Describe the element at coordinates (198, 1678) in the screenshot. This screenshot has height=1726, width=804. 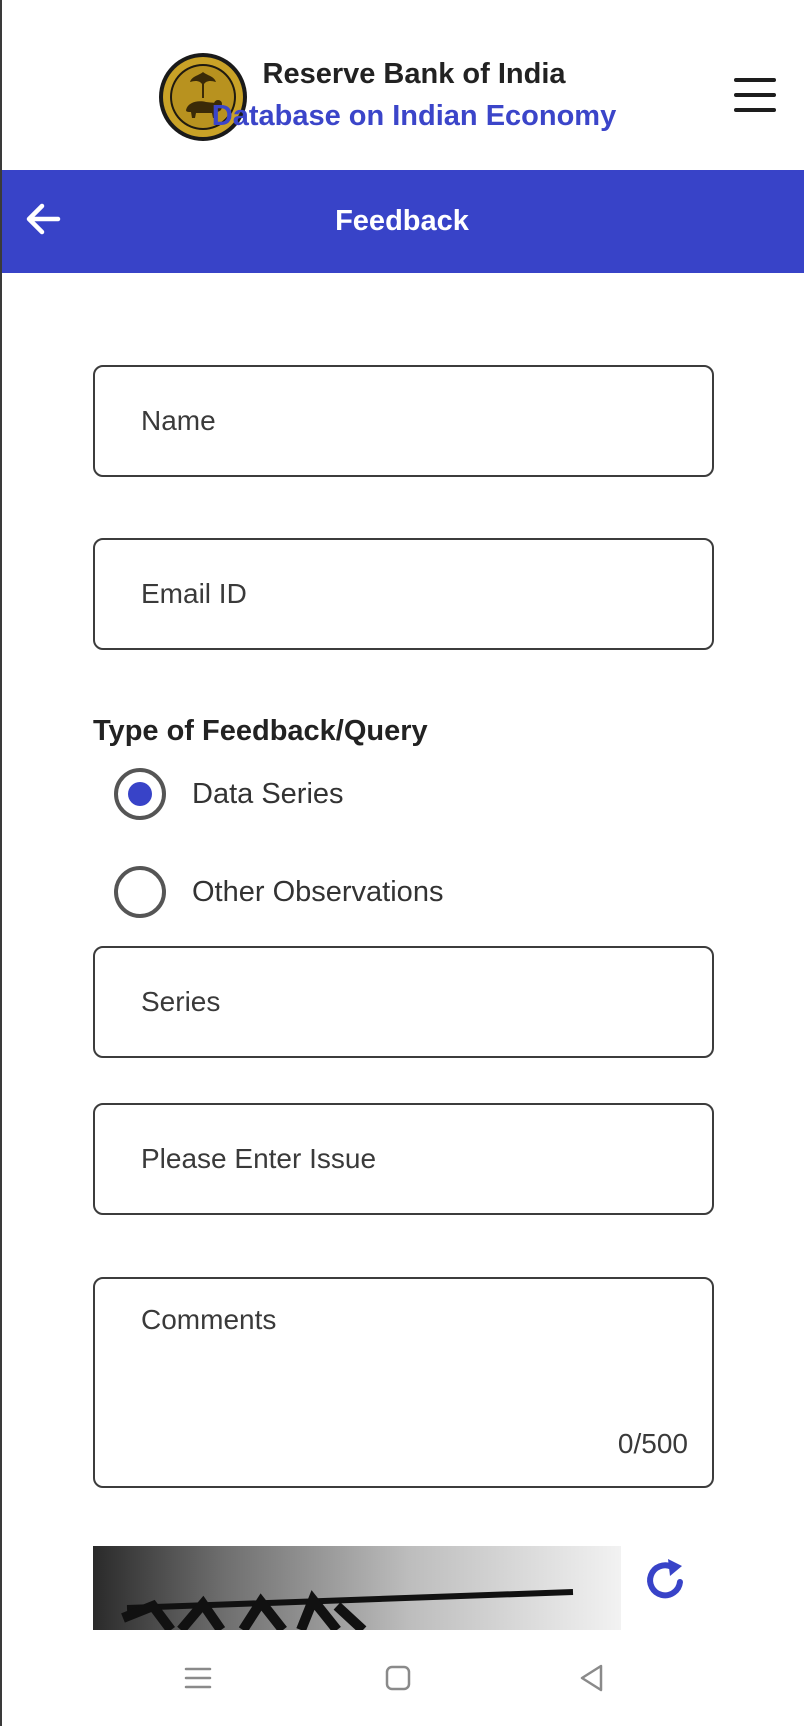
I see `recents-icon` at that location.